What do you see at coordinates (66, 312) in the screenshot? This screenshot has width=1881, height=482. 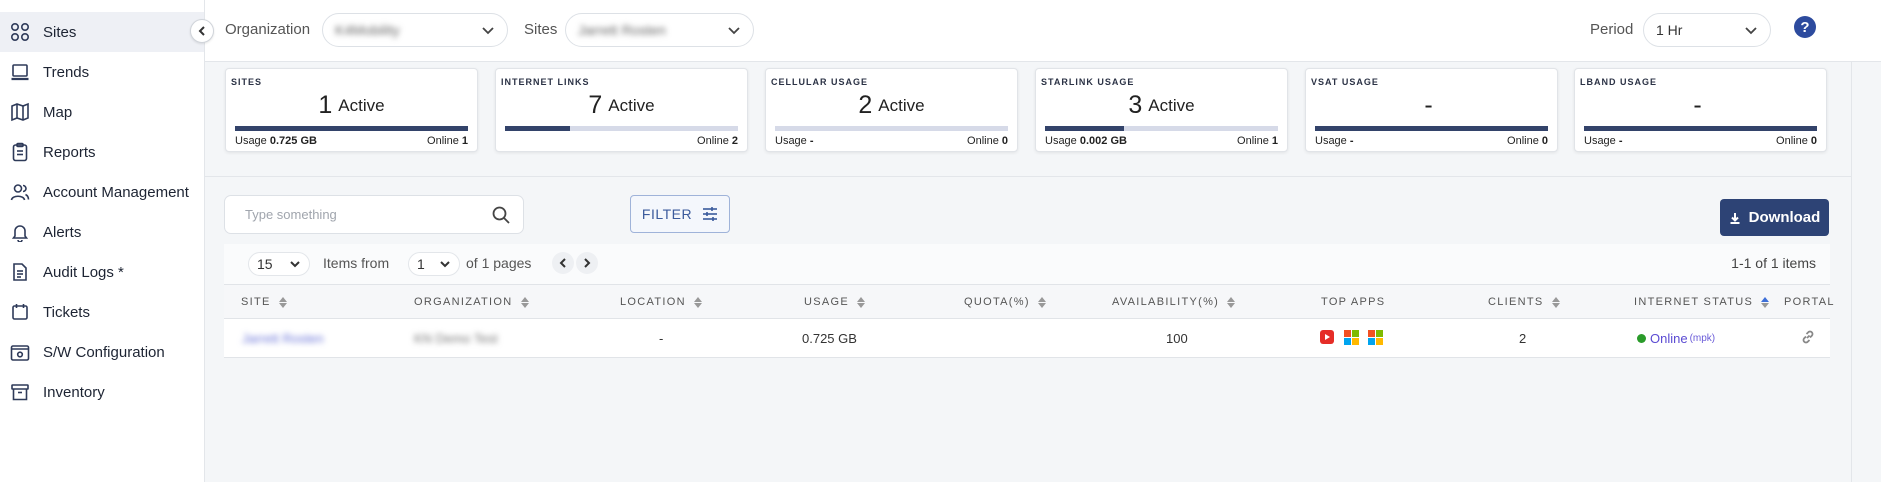 I see `sidebar-item-label: Tickets` at bounding box center [66, 312].